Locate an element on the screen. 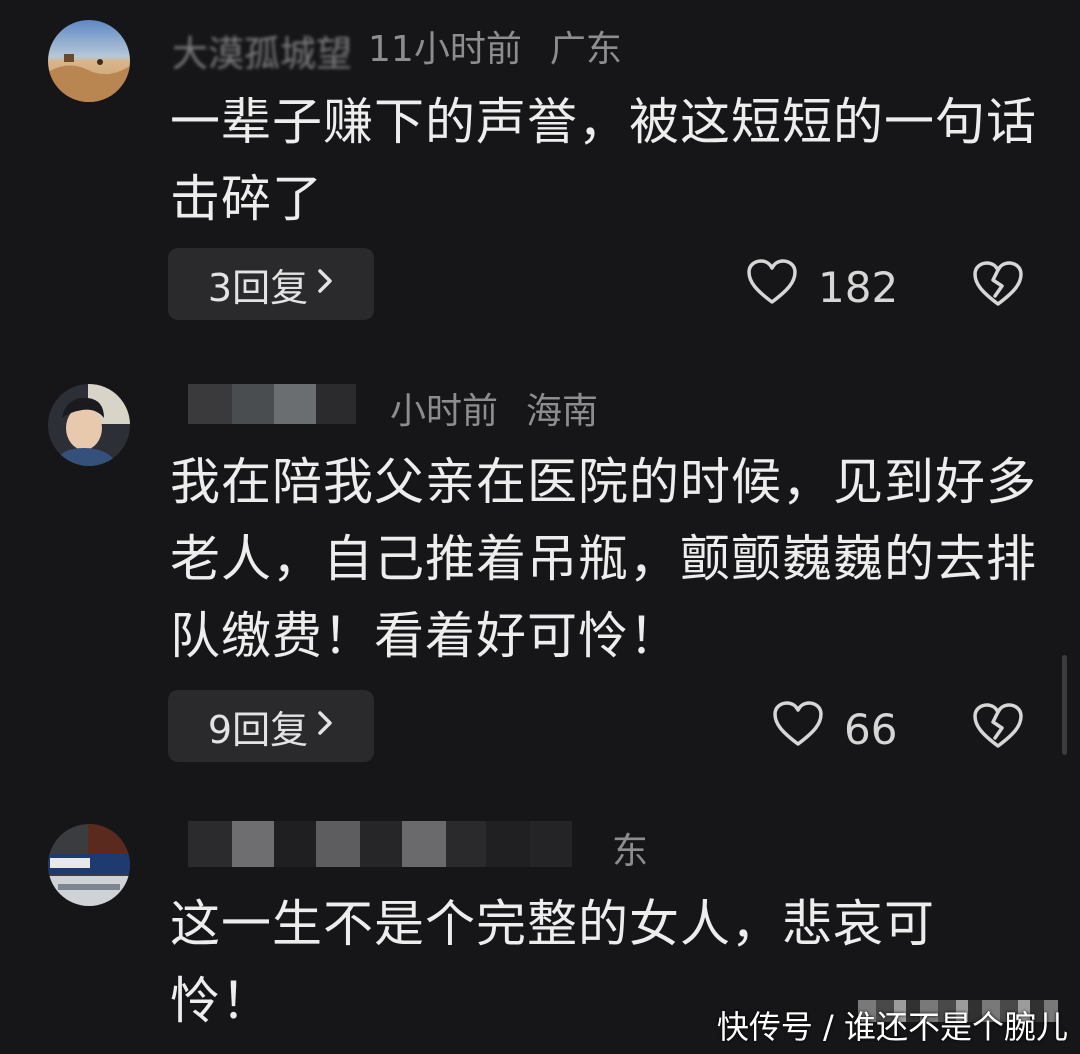 The width and height of the screenshot is (1080, 1054). like-button: 66 is located at coordinates (834, 729).